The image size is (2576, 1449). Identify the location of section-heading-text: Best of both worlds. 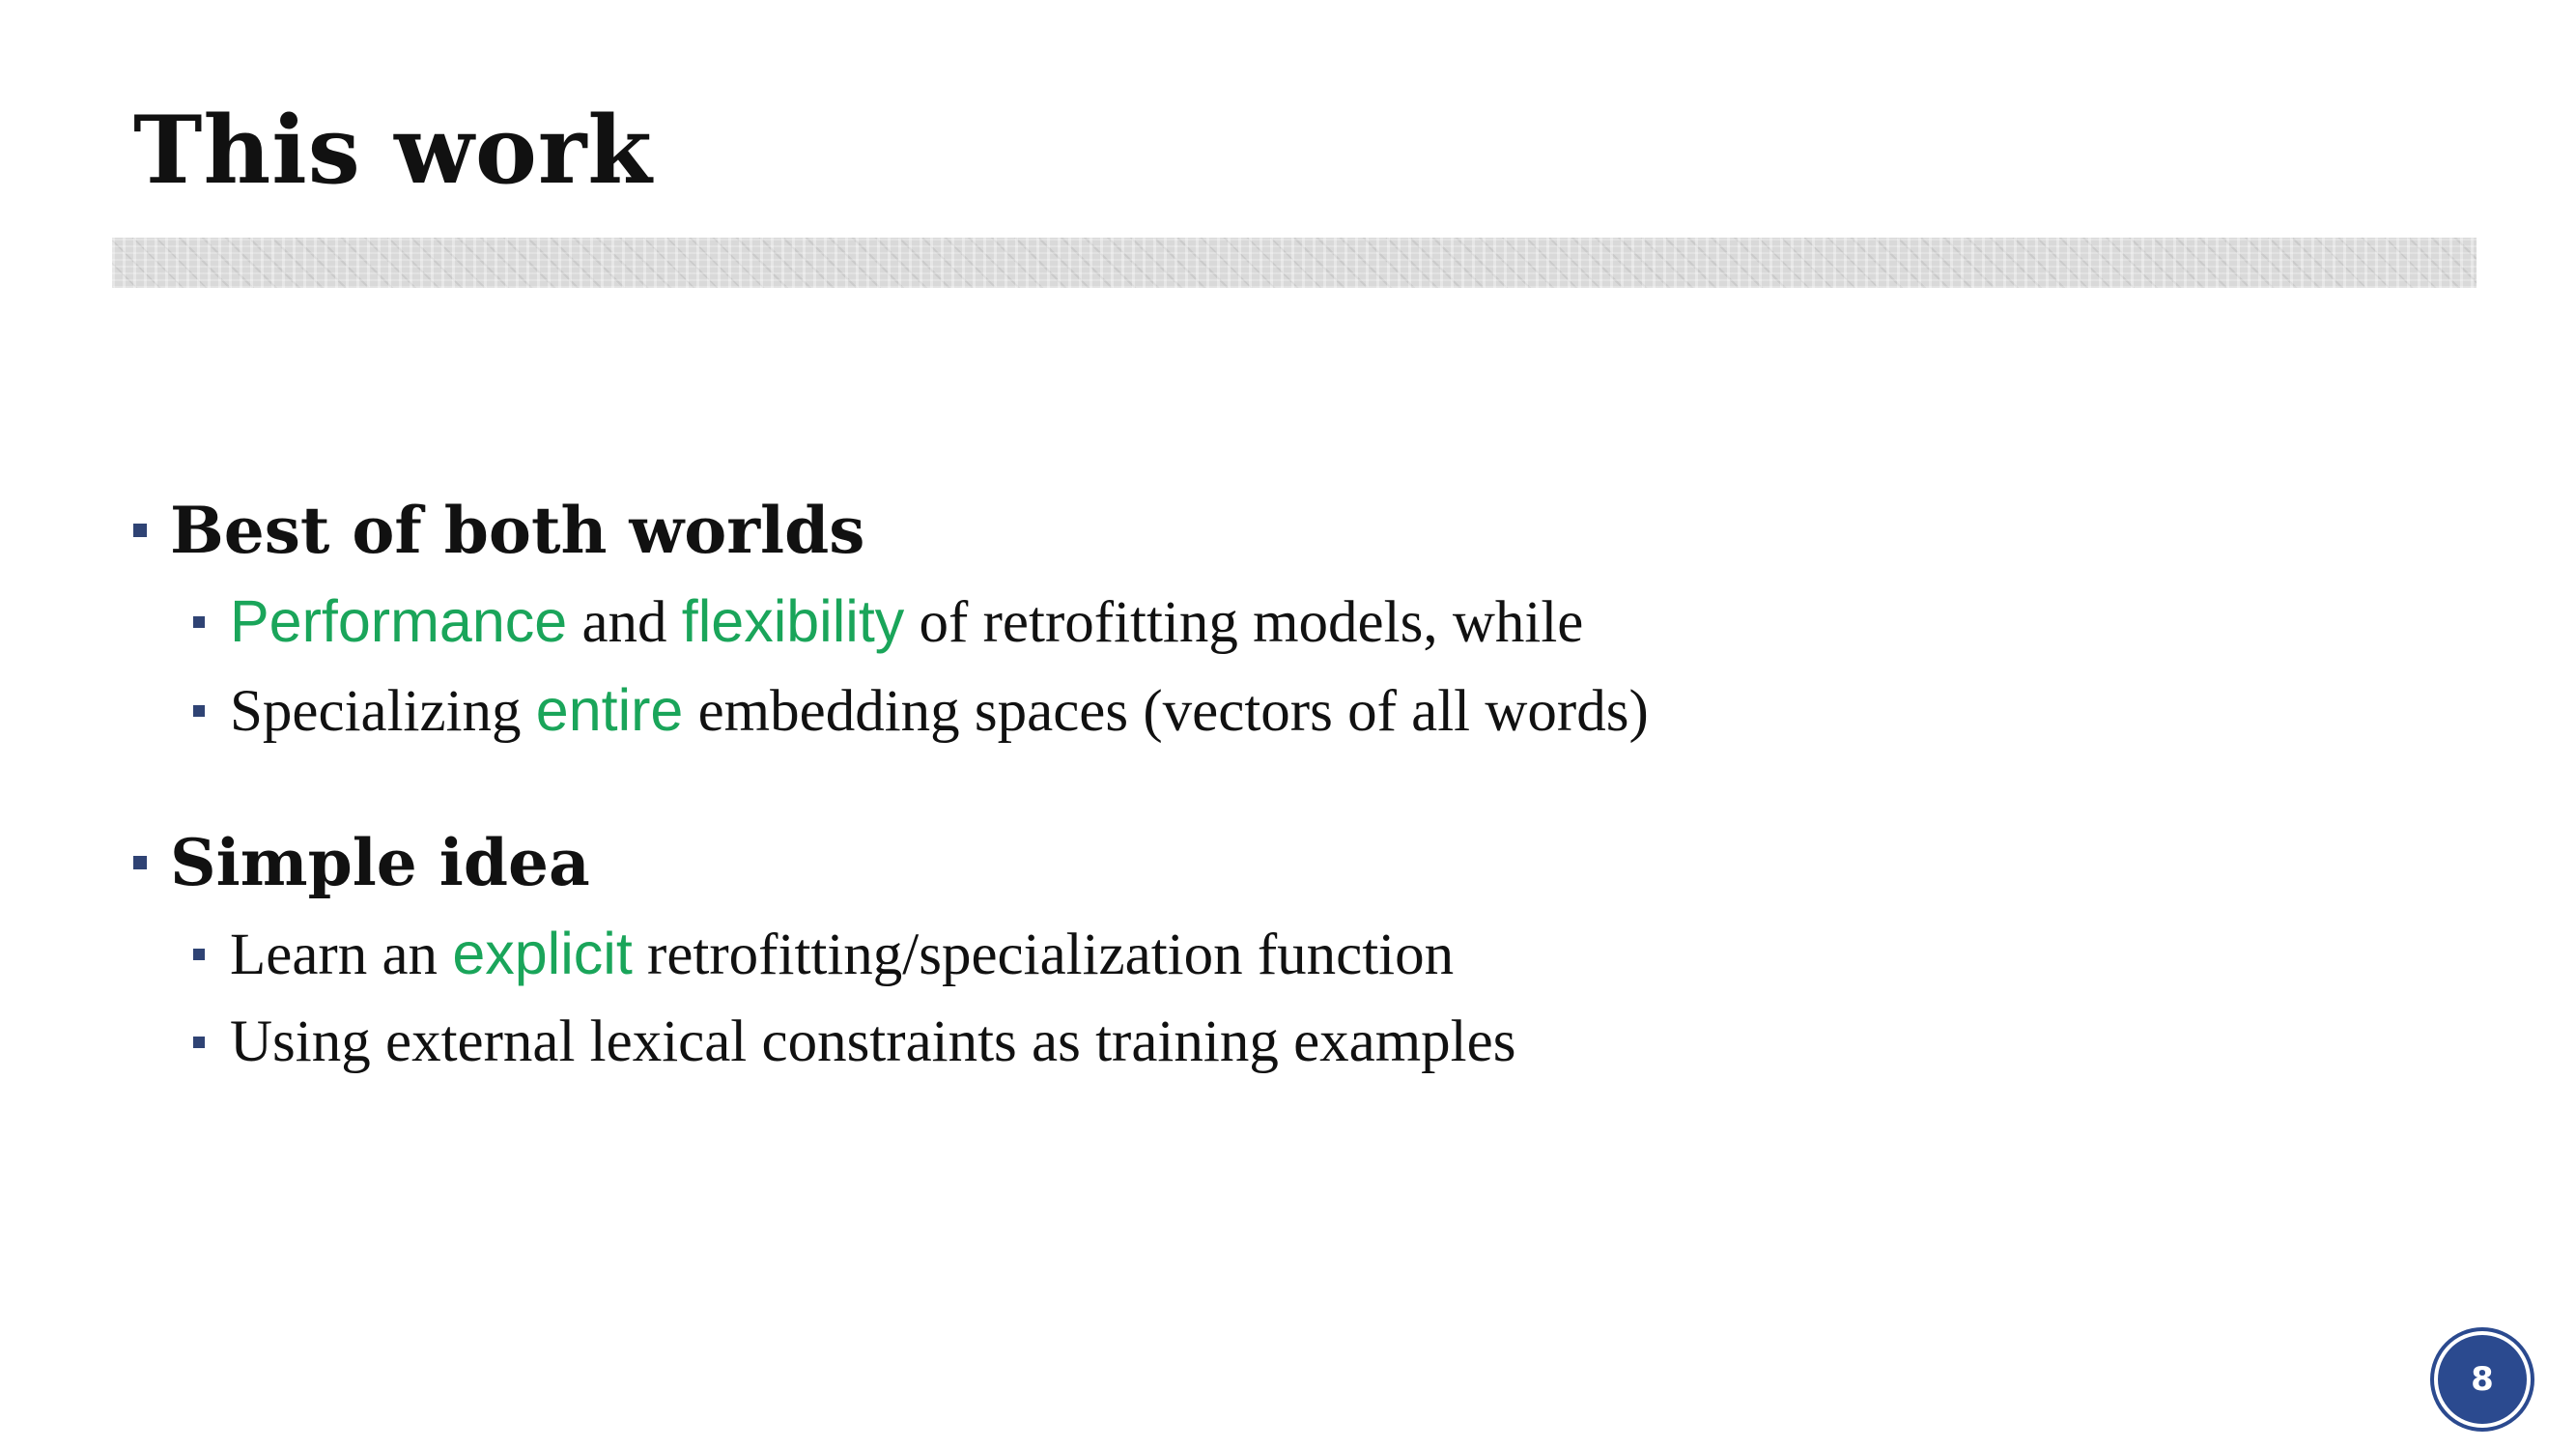
(517, 530).